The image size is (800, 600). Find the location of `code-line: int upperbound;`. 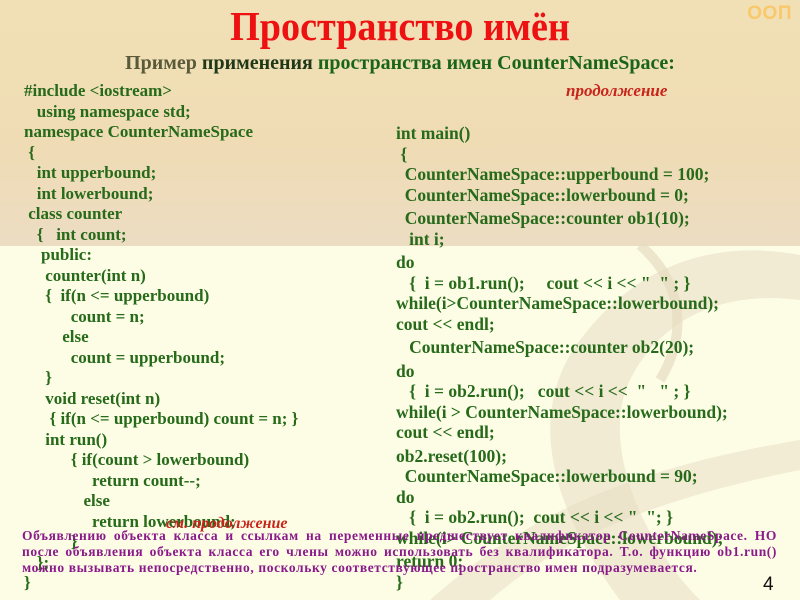

code-line: int upperbound; is located at coordinates (90, 172).